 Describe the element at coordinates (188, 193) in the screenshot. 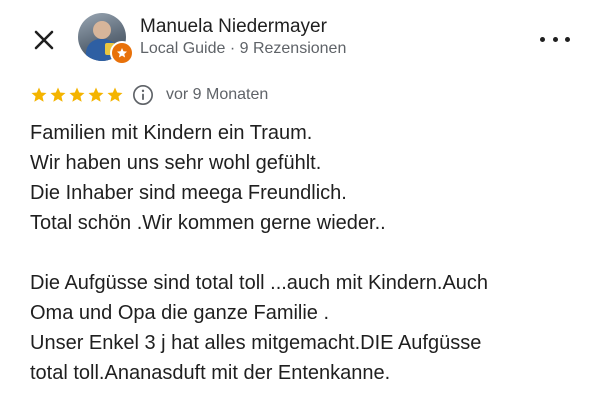

I see `review-text-line: Die Inhaber sind meega Freundlich.` at that location.